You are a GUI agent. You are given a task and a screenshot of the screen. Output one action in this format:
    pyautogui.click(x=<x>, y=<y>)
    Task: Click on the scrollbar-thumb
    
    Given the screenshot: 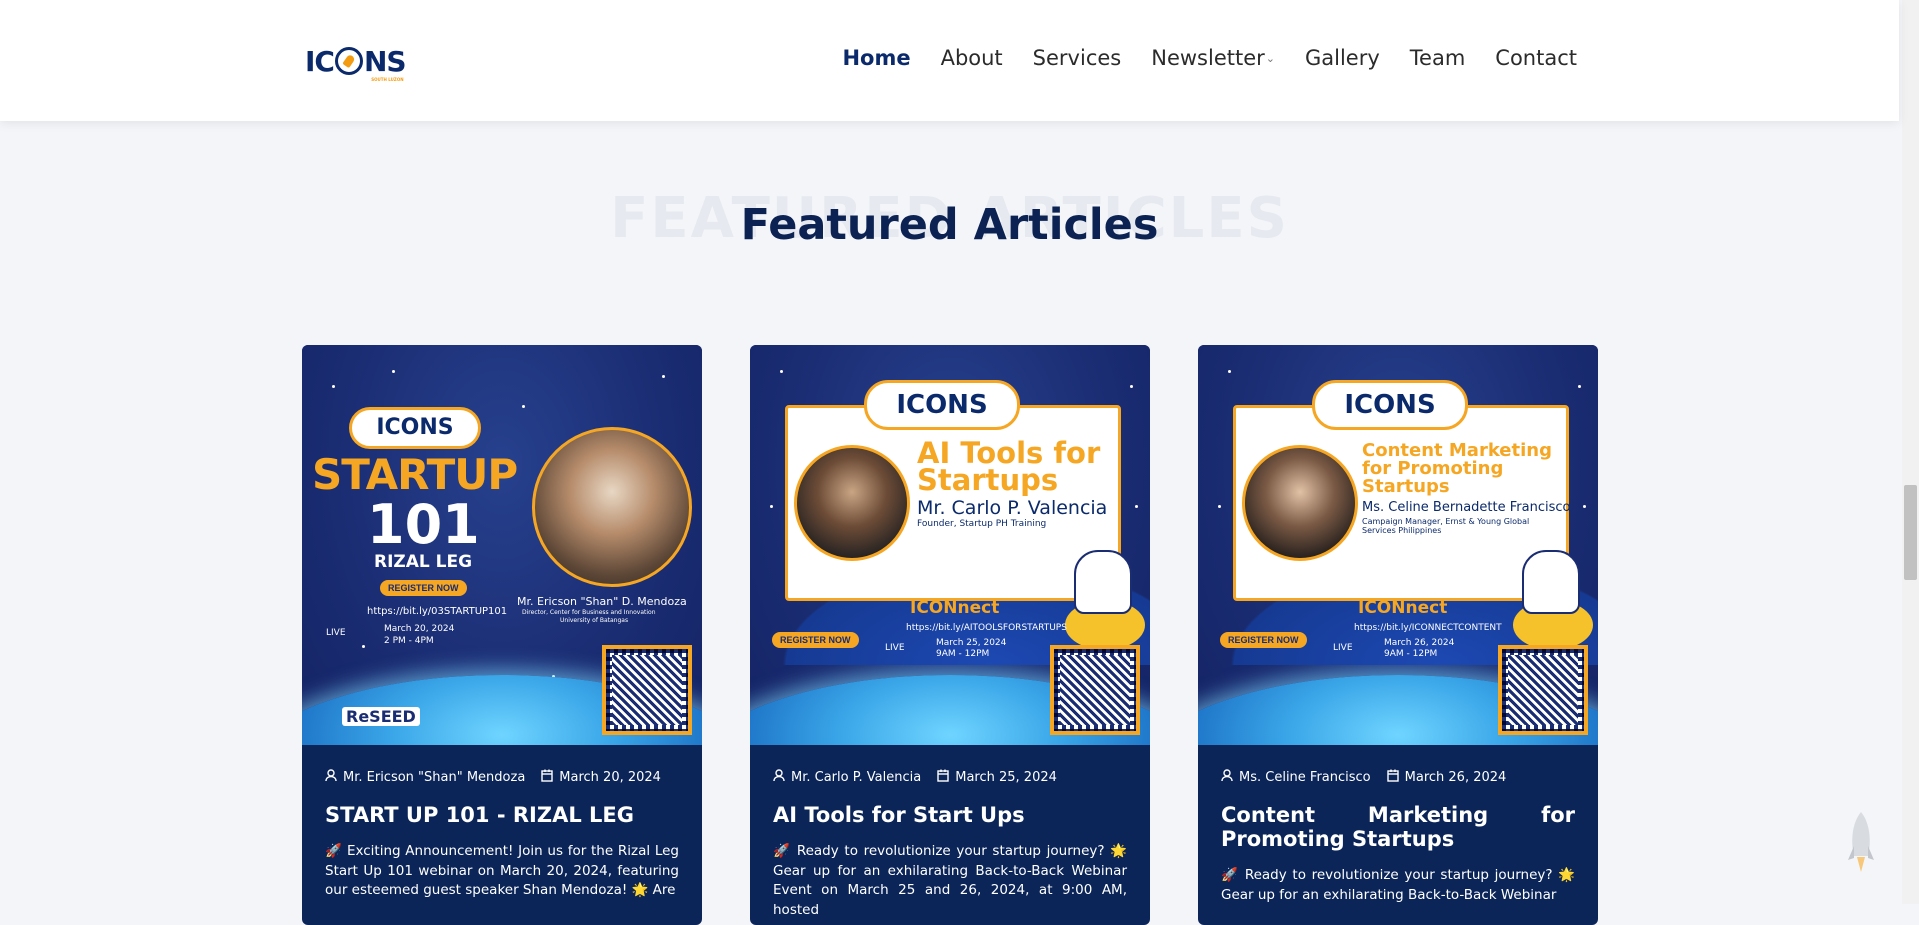 What is the action you would take?
    pyautogui.click(x=1910, y=532)
    